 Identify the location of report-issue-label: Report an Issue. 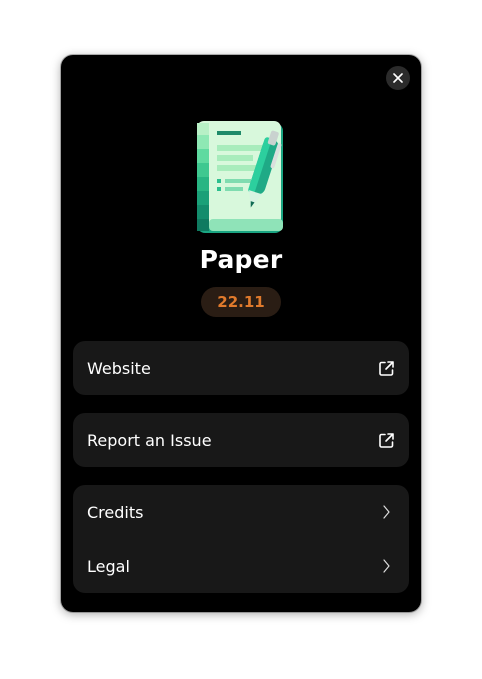
(149, 440).